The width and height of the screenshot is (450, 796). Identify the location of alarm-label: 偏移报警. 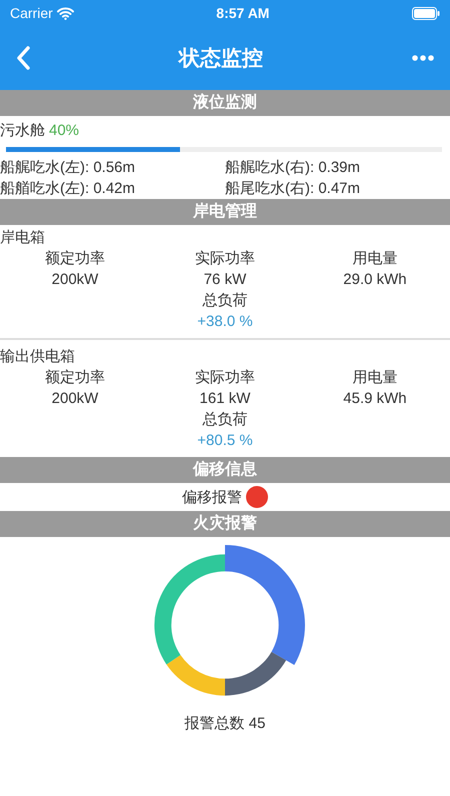
(212, 498).